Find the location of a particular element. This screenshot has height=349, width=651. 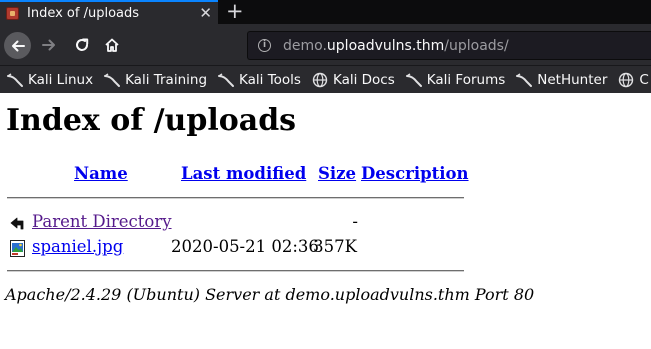

navigation-toolbar: i demo.uploadvulns.thm/uploads/ is located at coordinates (325, 45).